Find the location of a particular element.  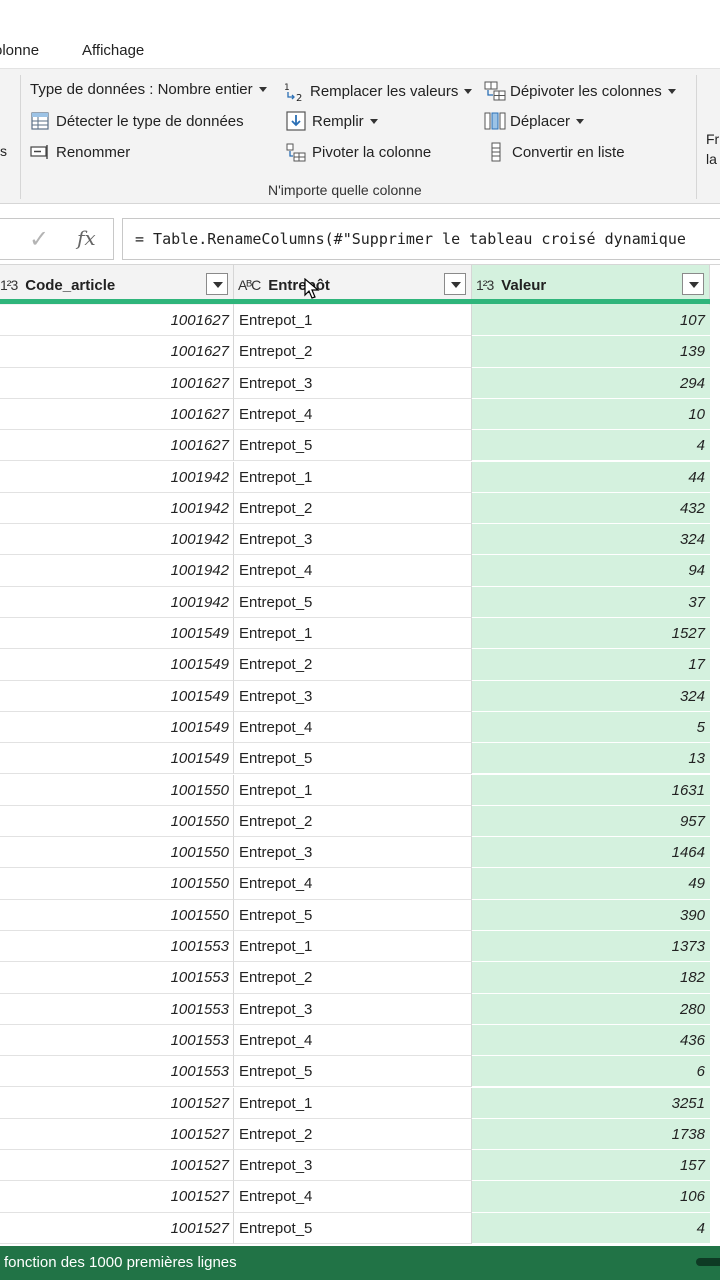

cell-valeur: 390 is located at coordinates (591, 915).